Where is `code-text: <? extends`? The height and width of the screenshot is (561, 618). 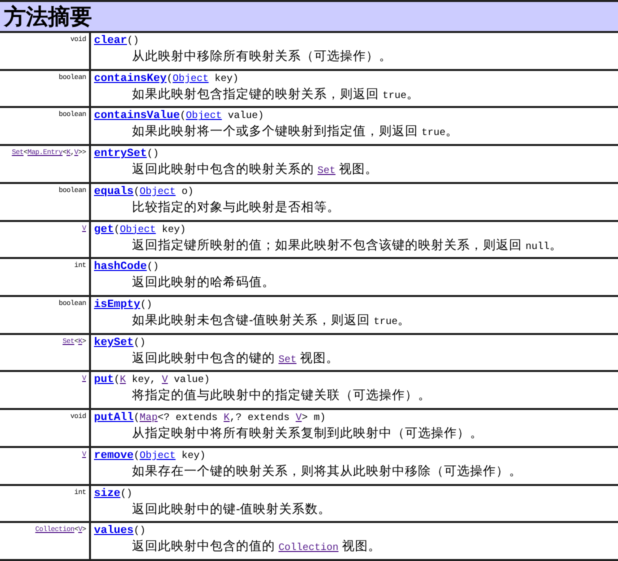
code-text: <? extends is located at coordinates (188, 419).